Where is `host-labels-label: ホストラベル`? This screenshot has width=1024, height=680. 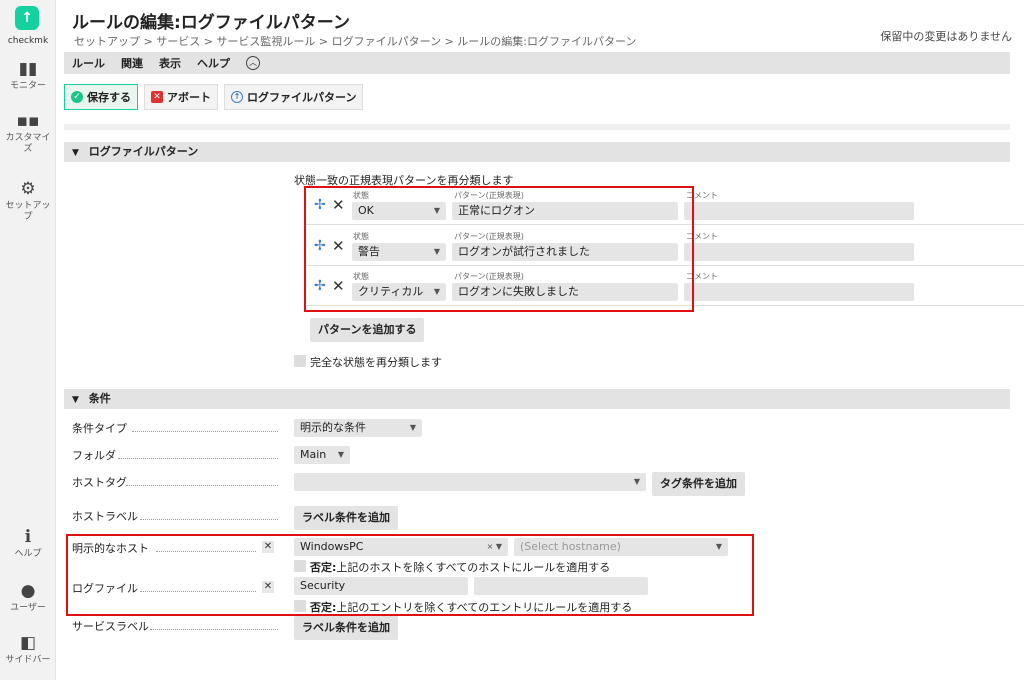
host-labels-label: ホストラベル is located at coordinates (105, 516).